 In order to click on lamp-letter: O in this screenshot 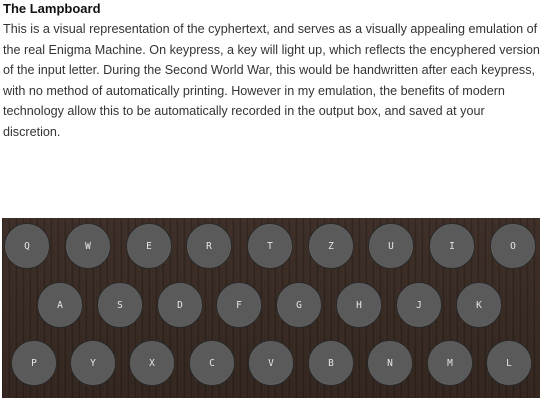, I will do `click(513, 246)`.